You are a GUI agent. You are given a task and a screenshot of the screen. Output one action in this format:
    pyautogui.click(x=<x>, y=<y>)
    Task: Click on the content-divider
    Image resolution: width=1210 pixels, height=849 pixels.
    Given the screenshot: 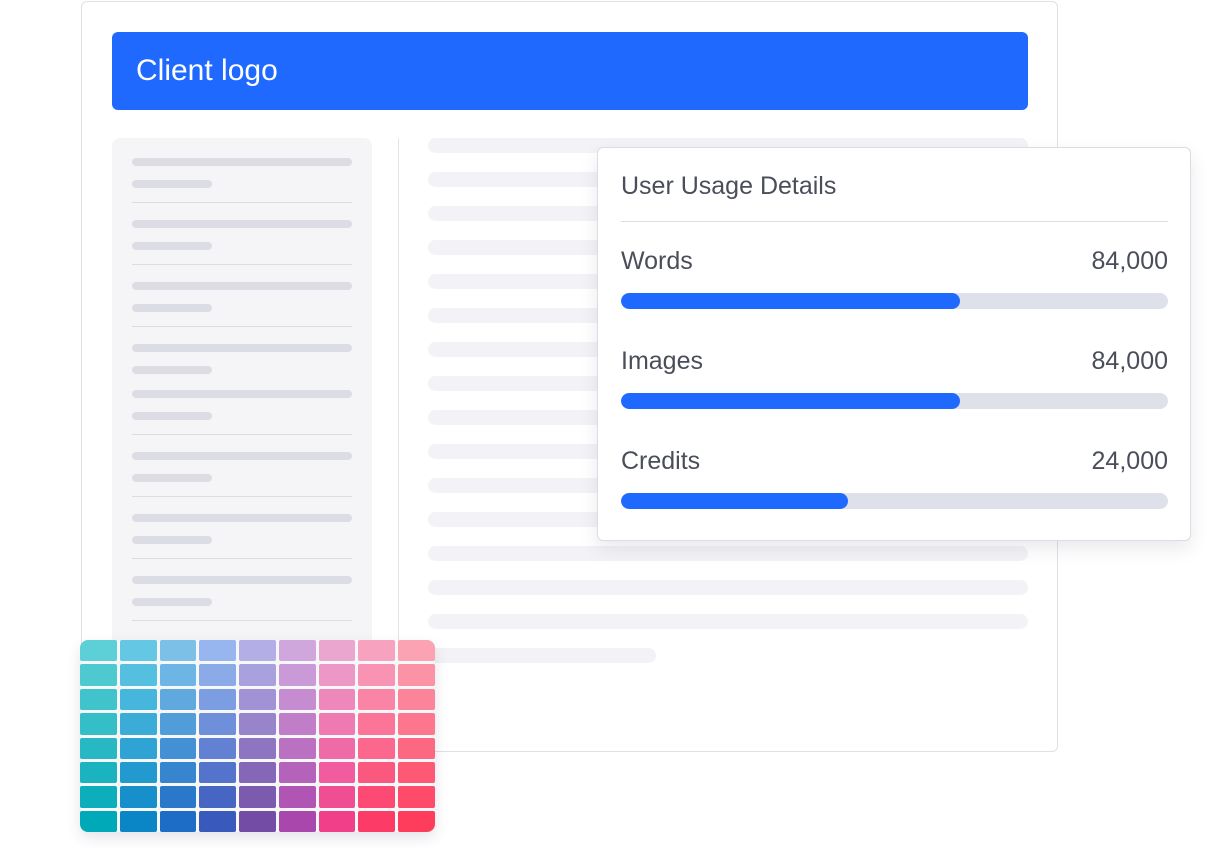 What is the action you would take?
    pyautogui.click(x=398, y=418)
    